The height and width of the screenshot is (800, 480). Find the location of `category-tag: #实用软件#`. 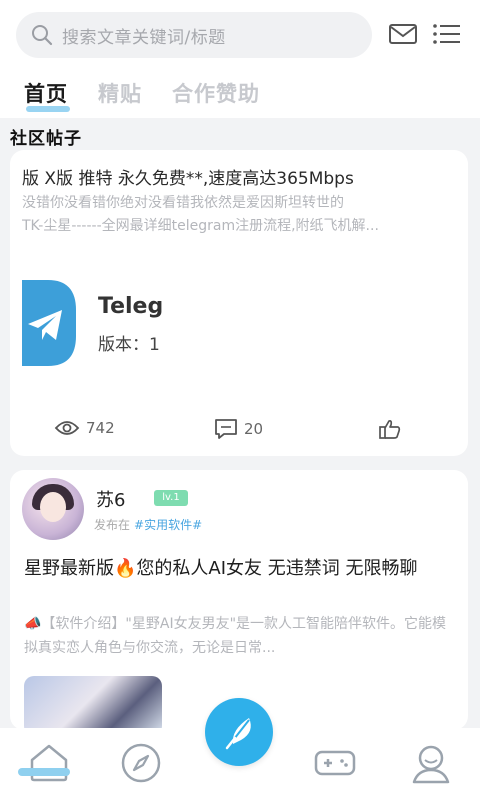

category-tag: #实用软件# is located at coordinates (168, 525).